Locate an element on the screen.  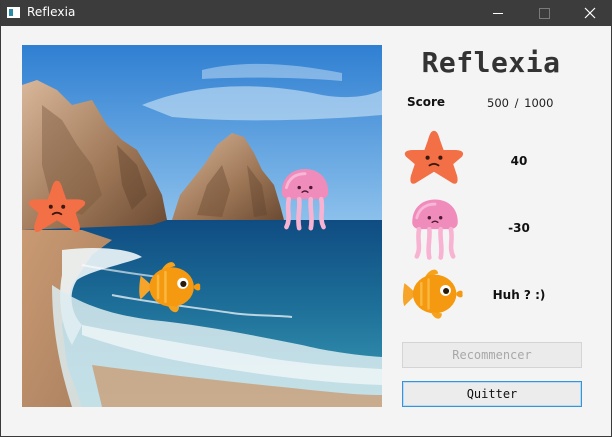
maximize-icon is located at coordinates (544, 13).